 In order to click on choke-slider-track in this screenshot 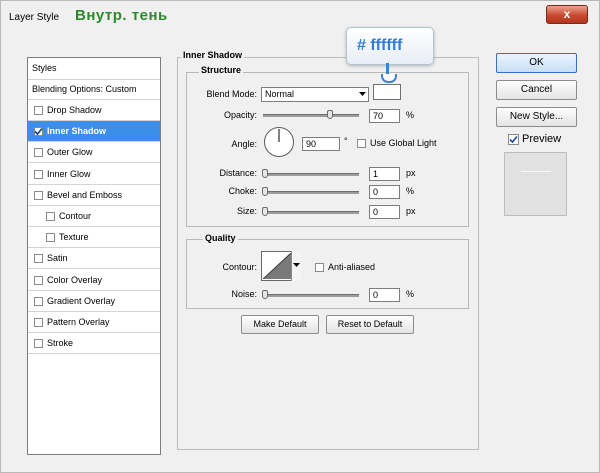, I will do `click(311, 192)`.